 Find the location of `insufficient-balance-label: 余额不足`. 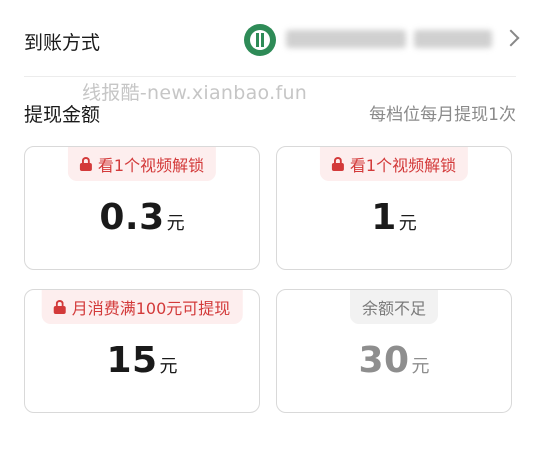

insufficient-balance-label: 余额不足 is located at coordinates (394, 308).